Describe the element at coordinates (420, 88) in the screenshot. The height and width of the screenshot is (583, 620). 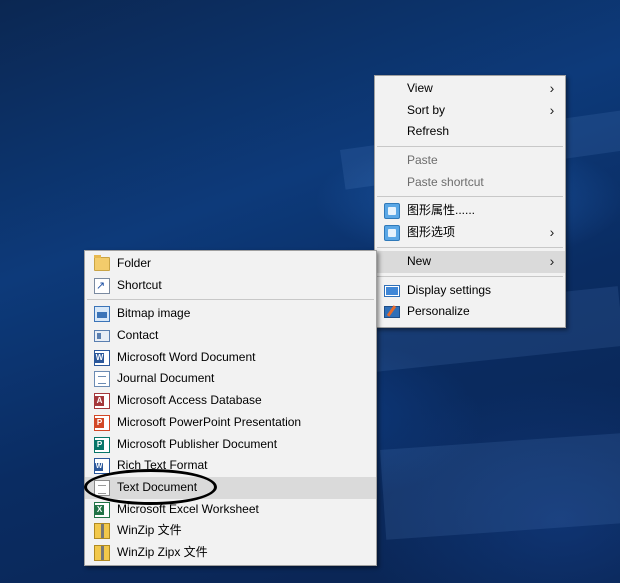
I see `menu-item-label: View` at that location.